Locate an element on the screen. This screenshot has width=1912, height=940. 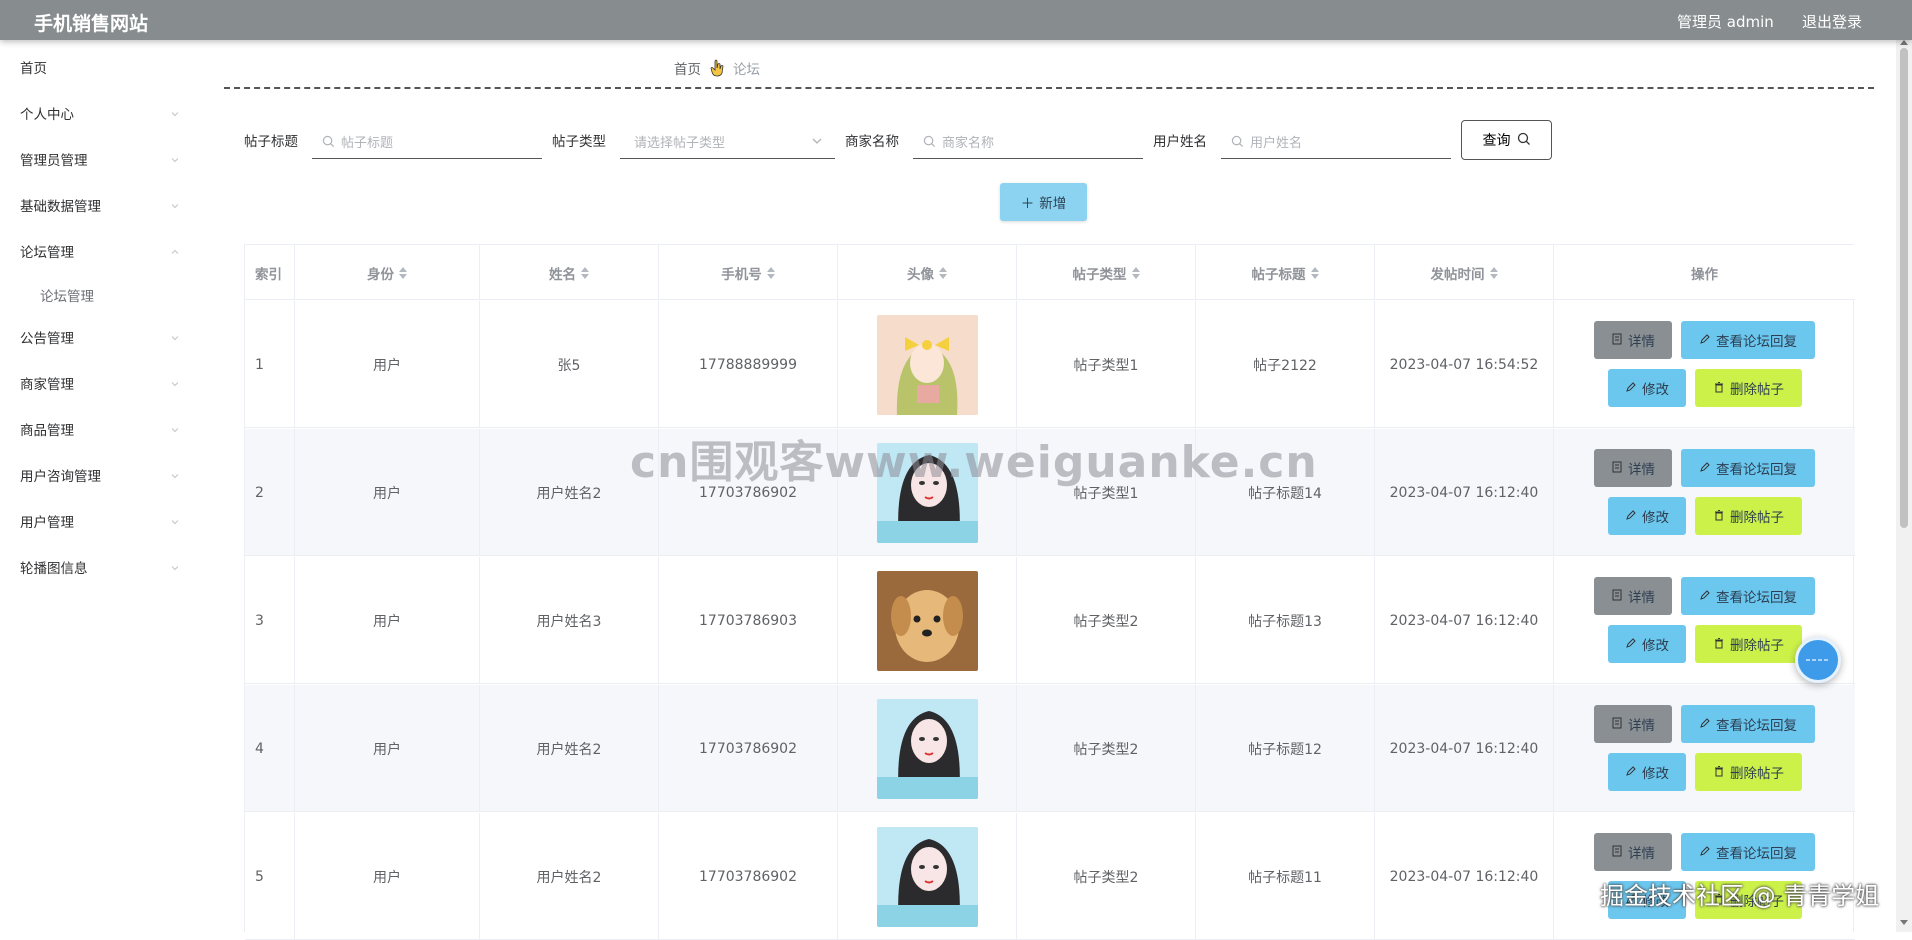
column-header-phone: 手机号 is located at coordinates (748, 272).